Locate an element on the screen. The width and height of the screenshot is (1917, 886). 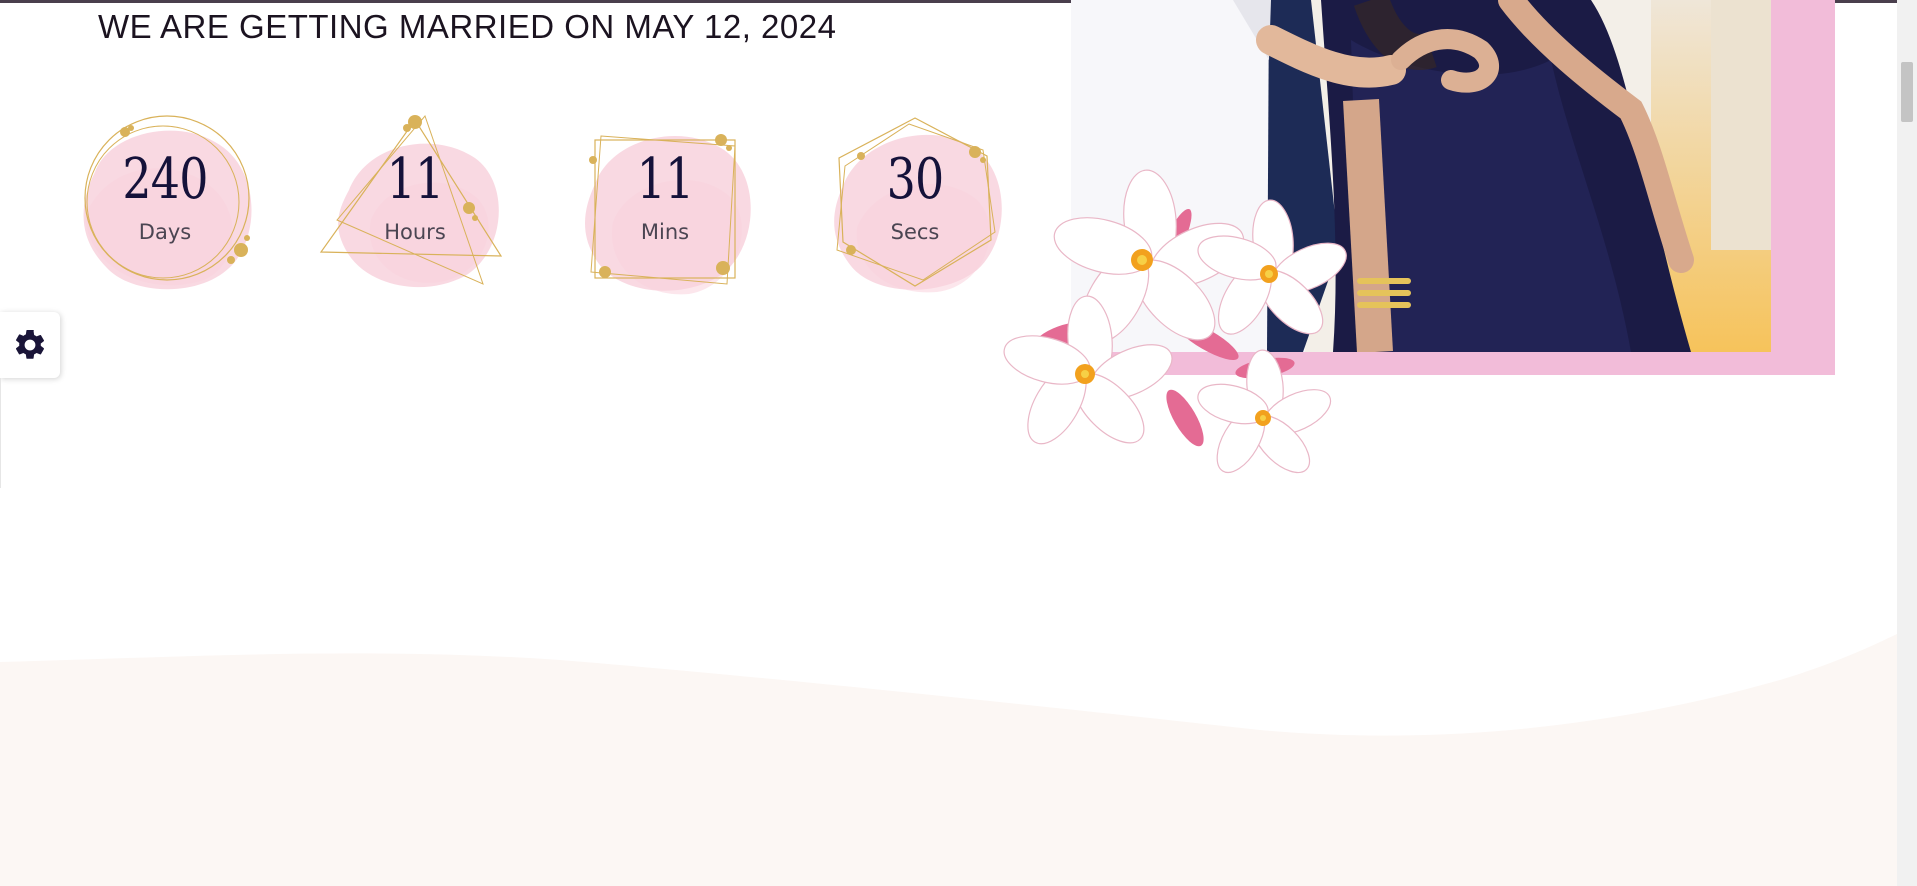
countdown-mins: 11 Mins is located at coordinates (665, 200).